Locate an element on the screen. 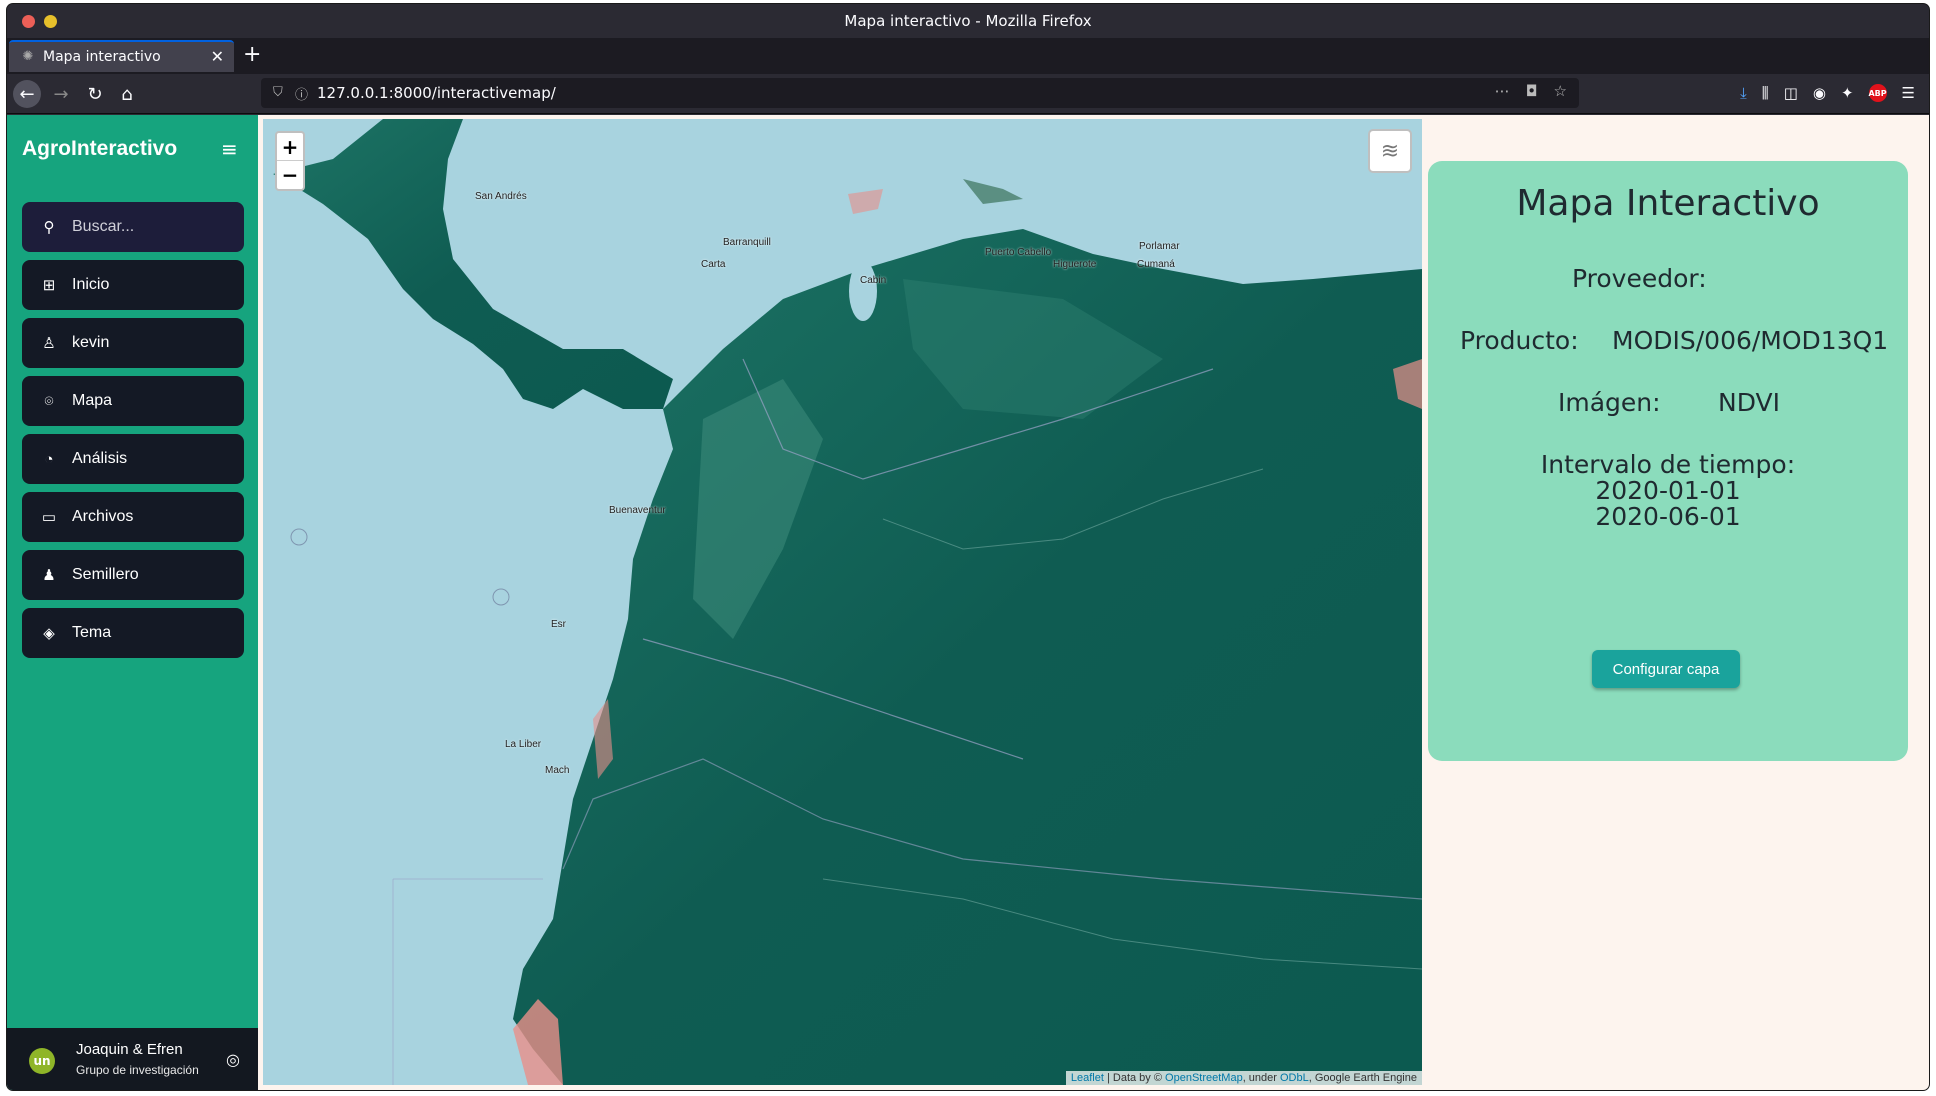 The width and height of the screenshot is (1936, 1096). window-controls is located at coordinates (39, 21).